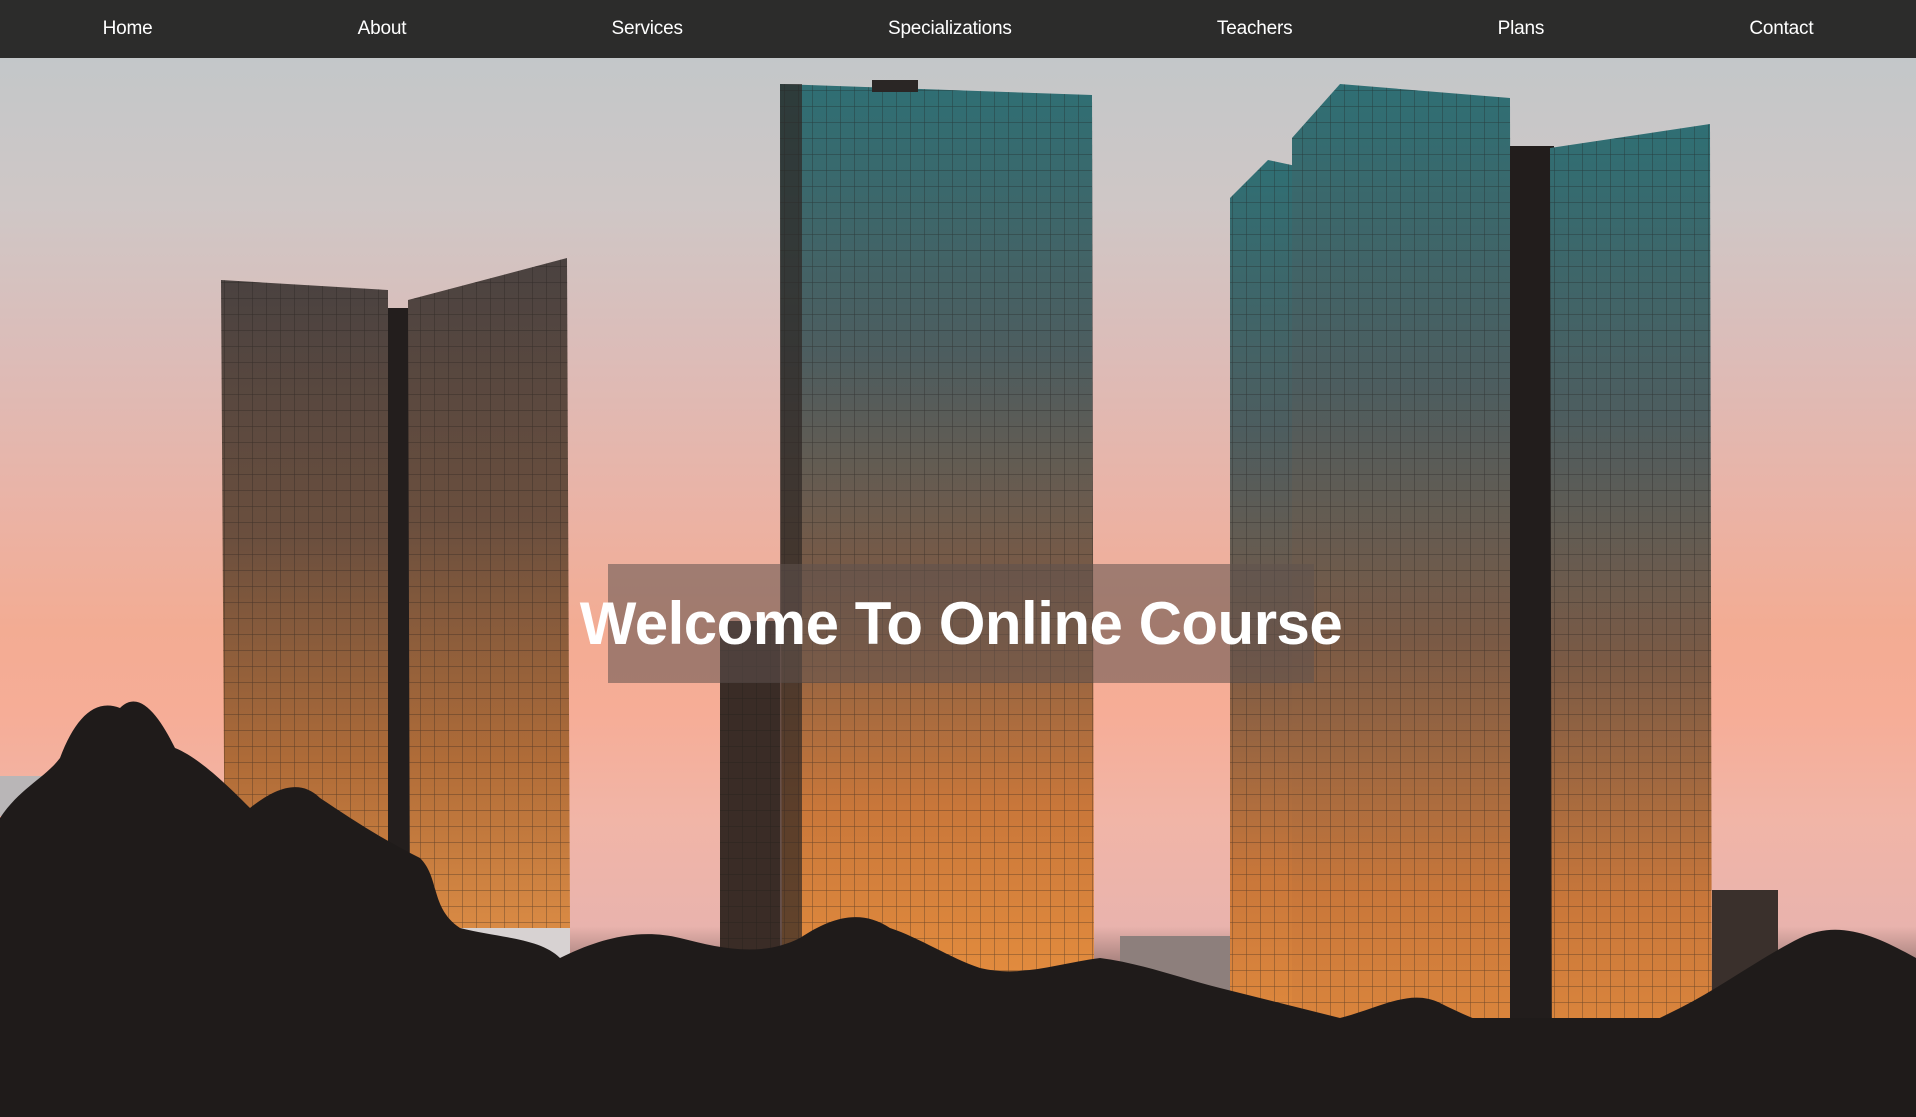  I want to click on nav-link-home: Home, so click(128, 29).